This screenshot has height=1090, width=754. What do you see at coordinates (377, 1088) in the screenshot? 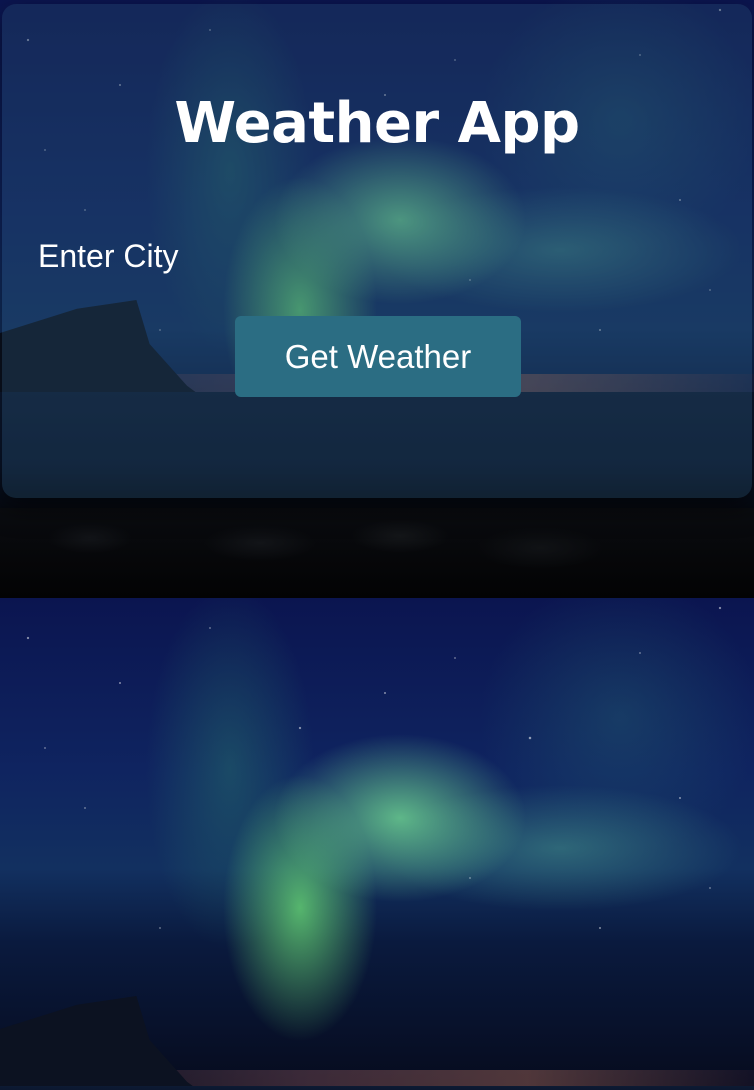
I see `sea` at bounding box center [377, 1088].